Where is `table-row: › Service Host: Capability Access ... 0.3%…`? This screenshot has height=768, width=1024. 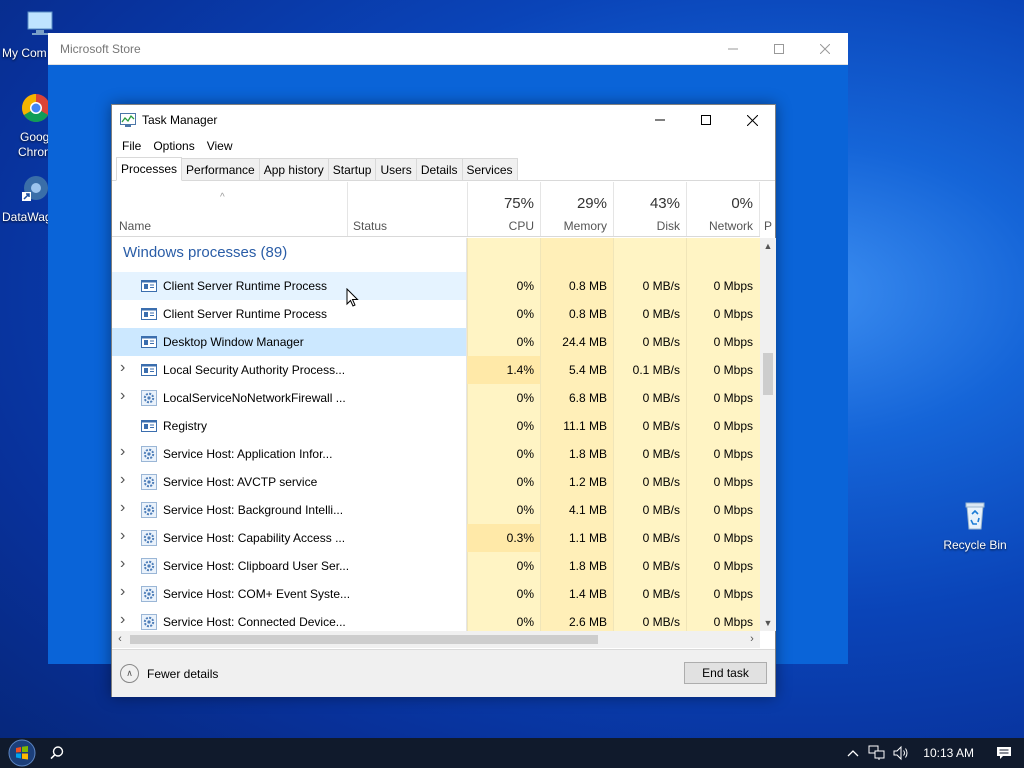 table-row: › Service Host: Capability Access ... 0.3%… is located at coordinates (436, 538).